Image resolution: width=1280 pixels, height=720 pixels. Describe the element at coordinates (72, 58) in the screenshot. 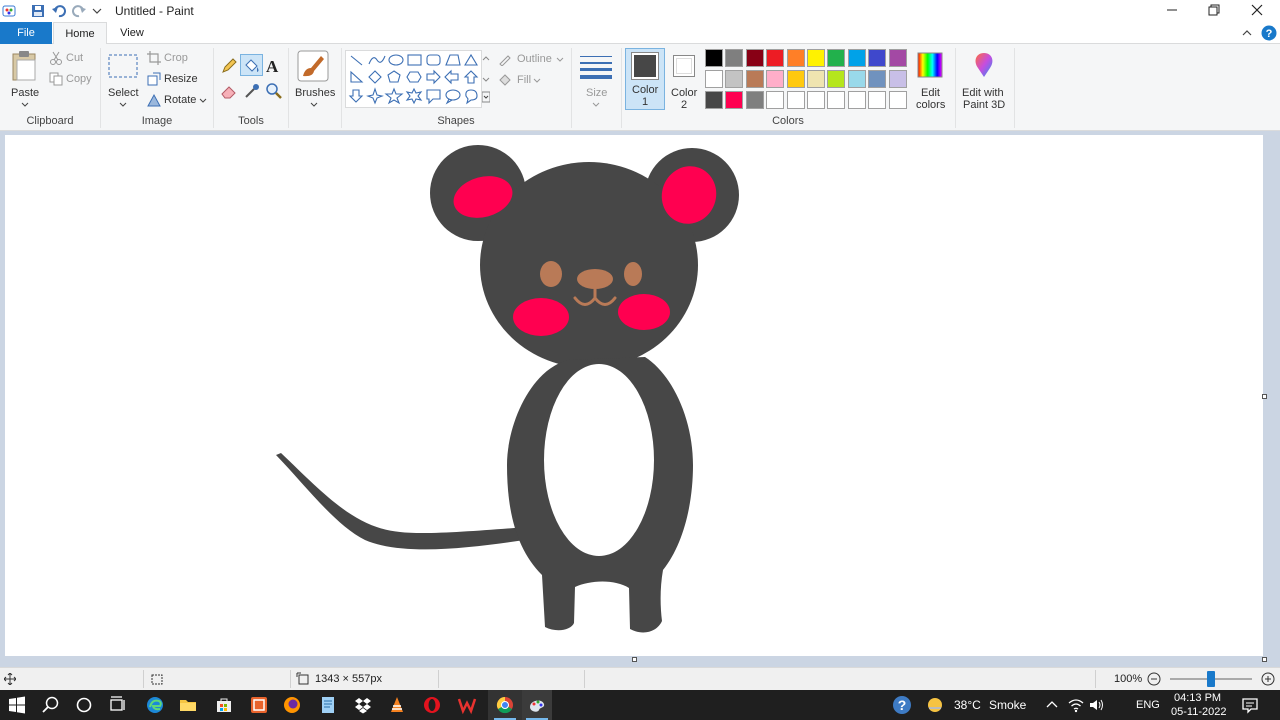

I see `cut-button: Cut` at that location.